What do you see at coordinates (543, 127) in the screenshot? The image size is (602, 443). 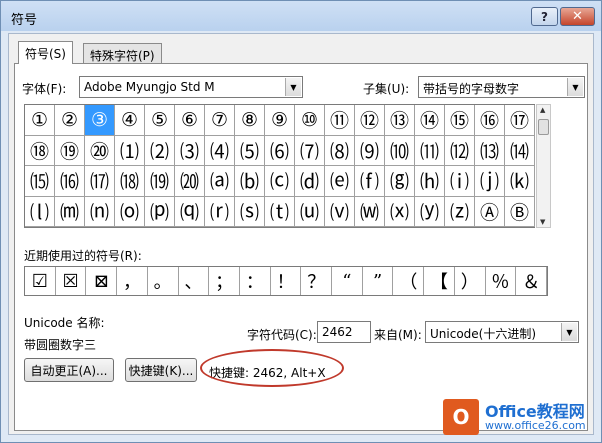 I see `scroll-thumb` at bounding box center [543, 127].